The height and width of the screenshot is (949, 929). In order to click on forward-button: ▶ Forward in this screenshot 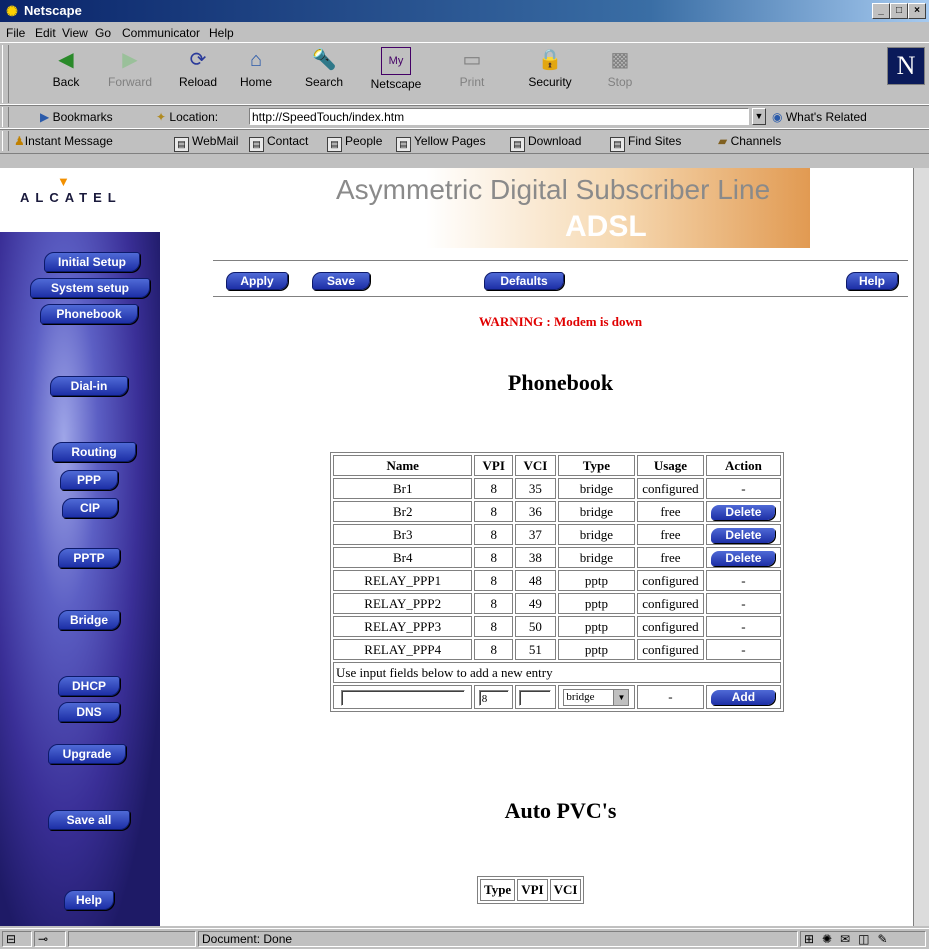, I will do `click(130, 70)`.